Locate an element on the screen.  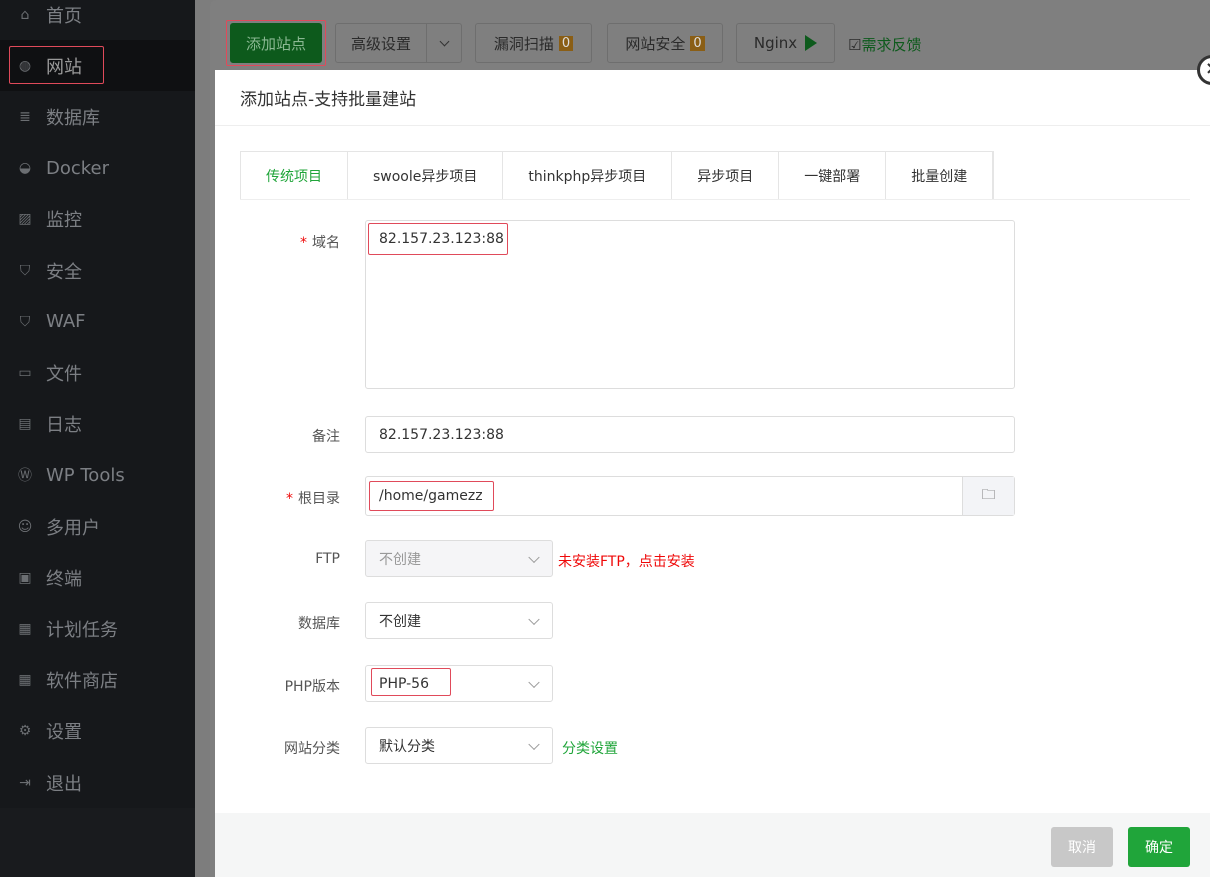
database-select: 不创建 is located at coordinates (459, 620).